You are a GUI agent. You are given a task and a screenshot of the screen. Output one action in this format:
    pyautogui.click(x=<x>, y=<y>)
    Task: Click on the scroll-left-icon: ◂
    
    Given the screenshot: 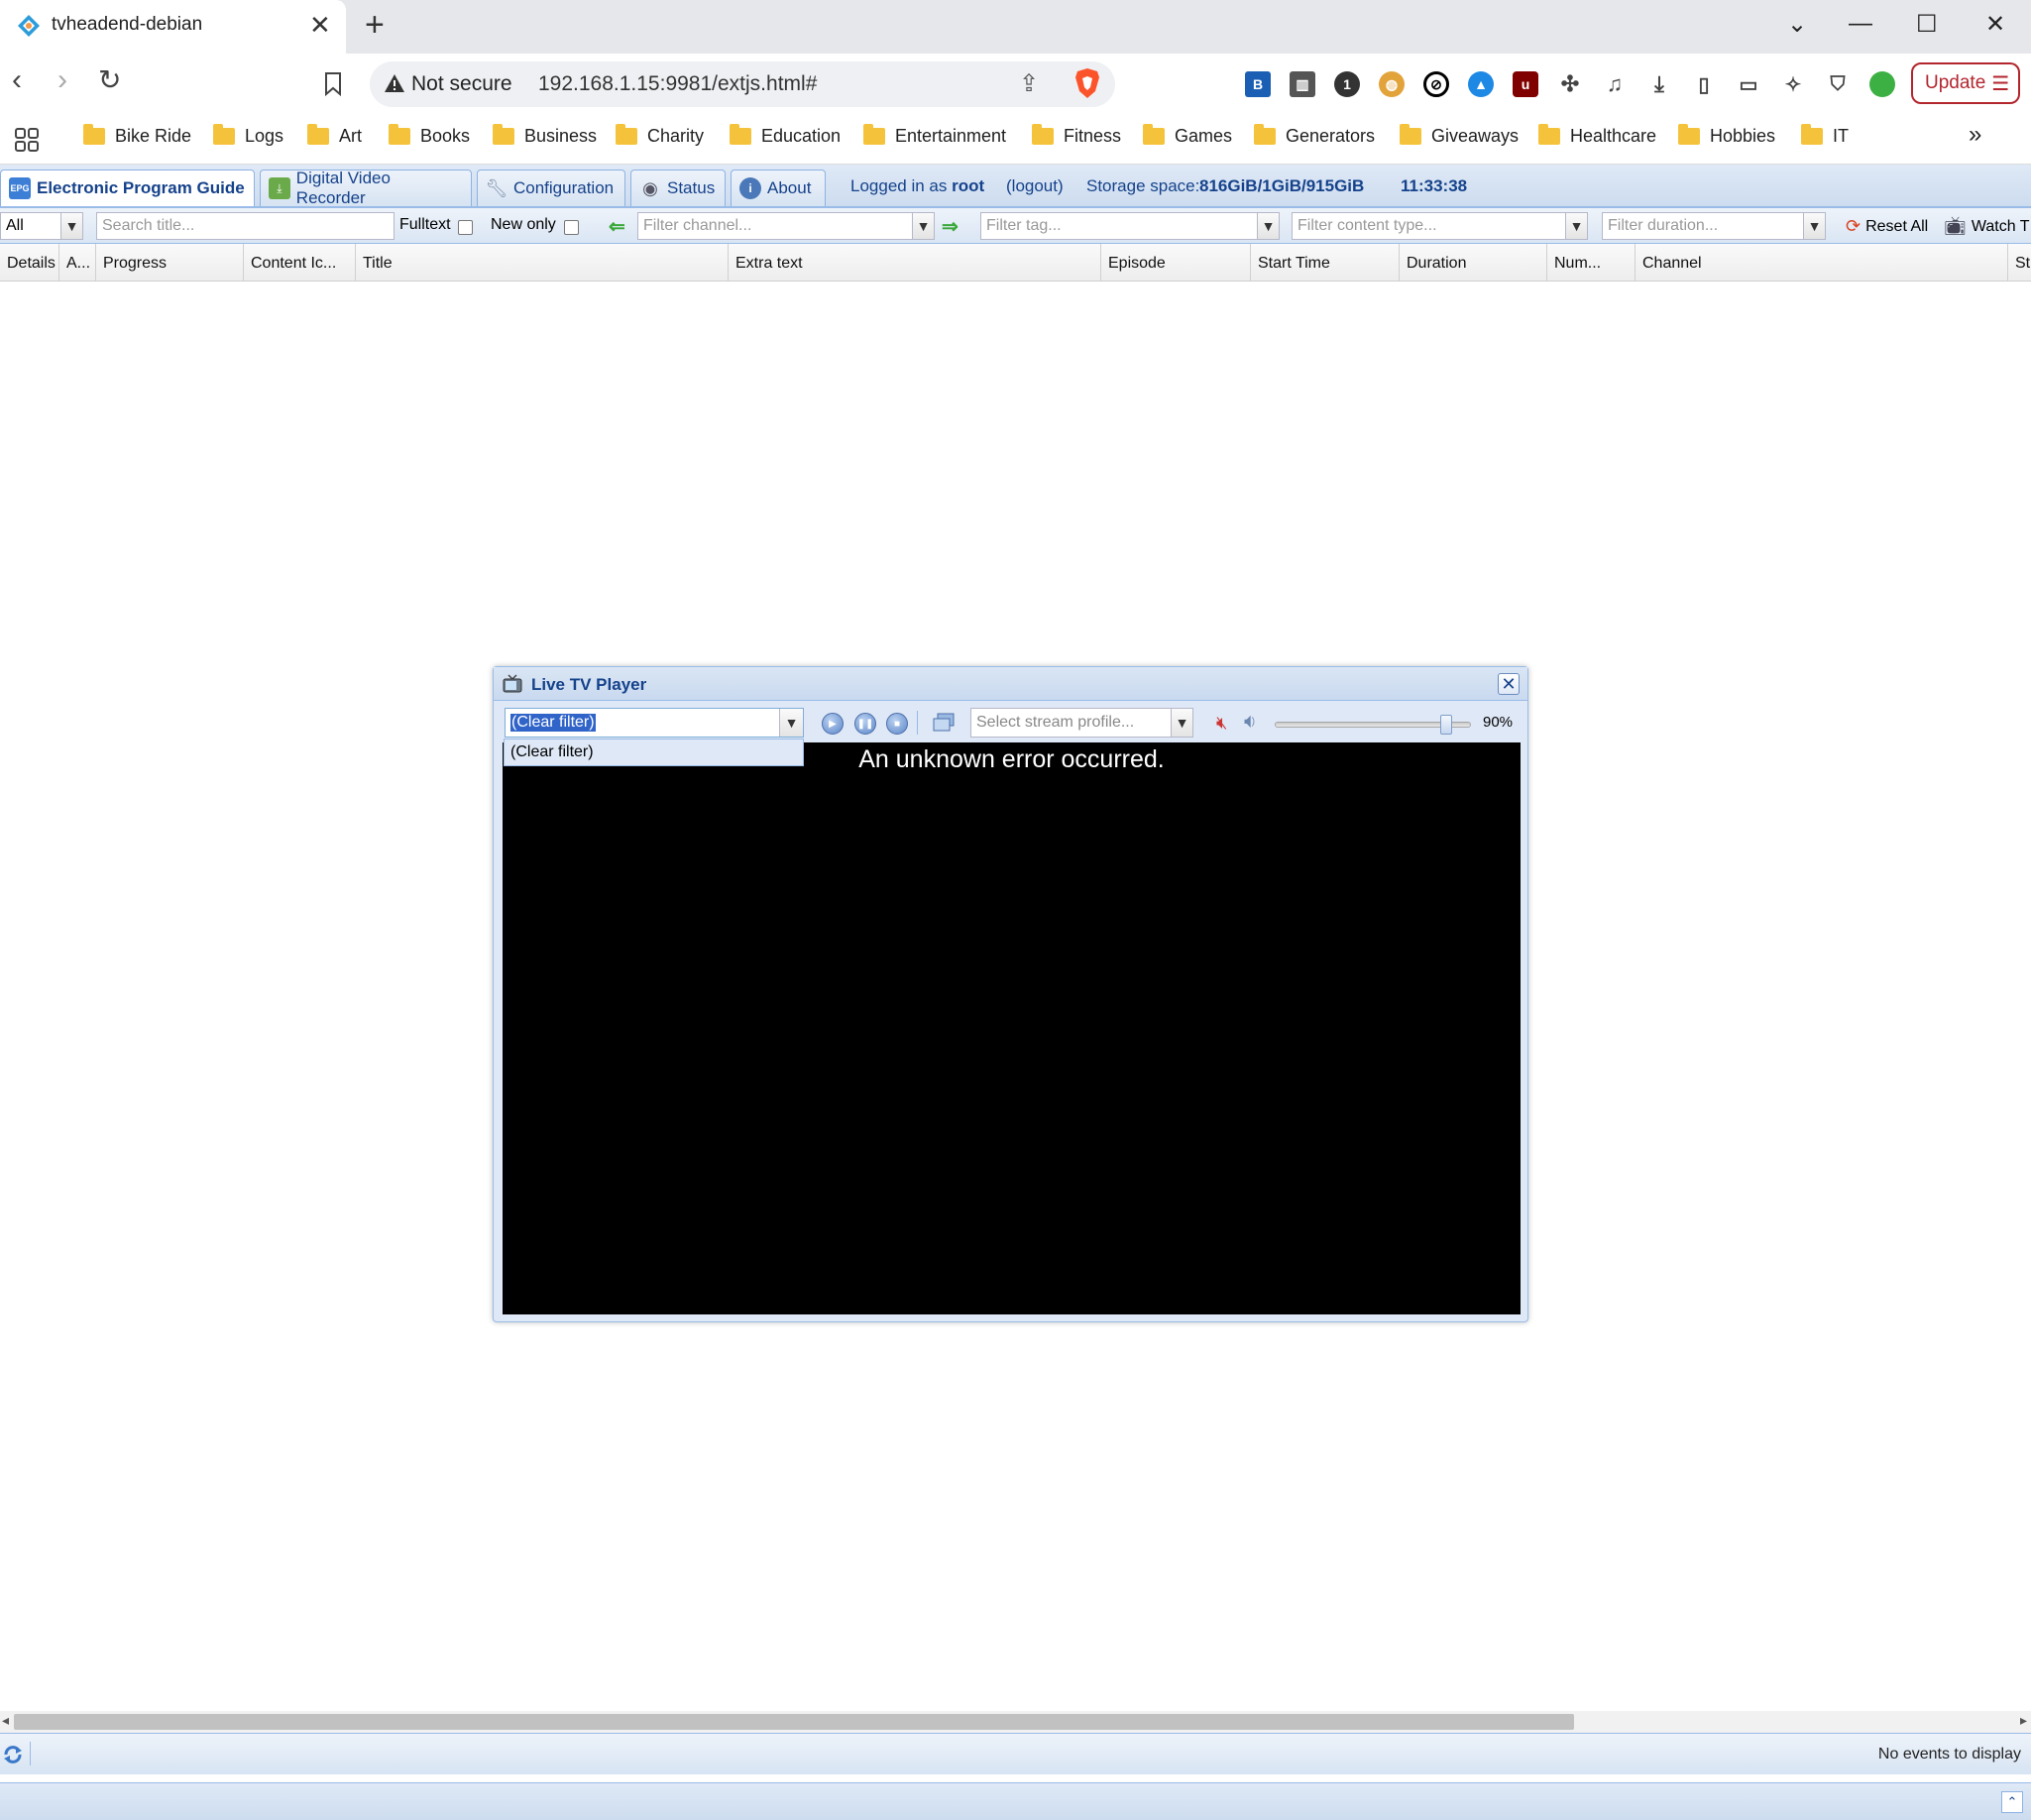 What is the action you would take?
    pyautogui.click(x=5, y=1720)
    